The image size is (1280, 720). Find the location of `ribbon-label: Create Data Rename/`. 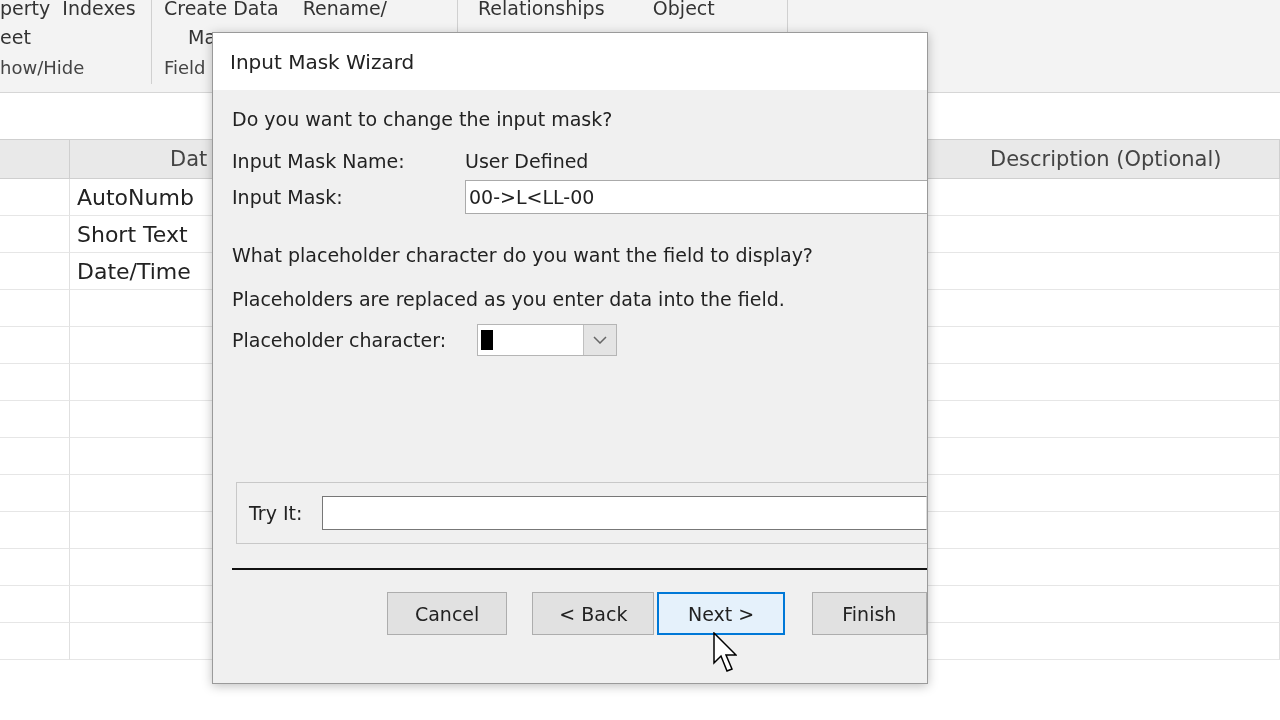

ribbon-label: Create Data Rename/ is located at coordinates (276, 11).